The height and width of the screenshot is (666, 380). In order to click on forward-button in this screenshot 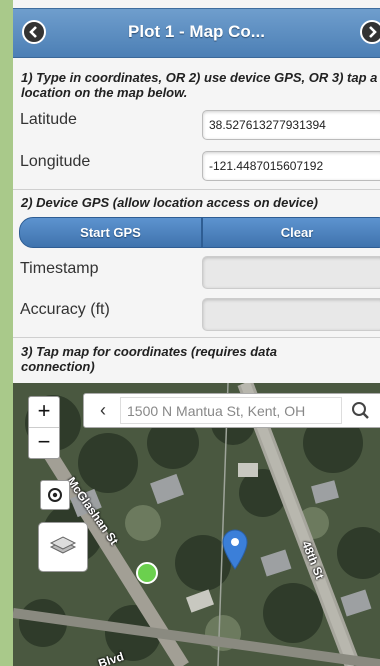, I will do `click(370, 32)`.